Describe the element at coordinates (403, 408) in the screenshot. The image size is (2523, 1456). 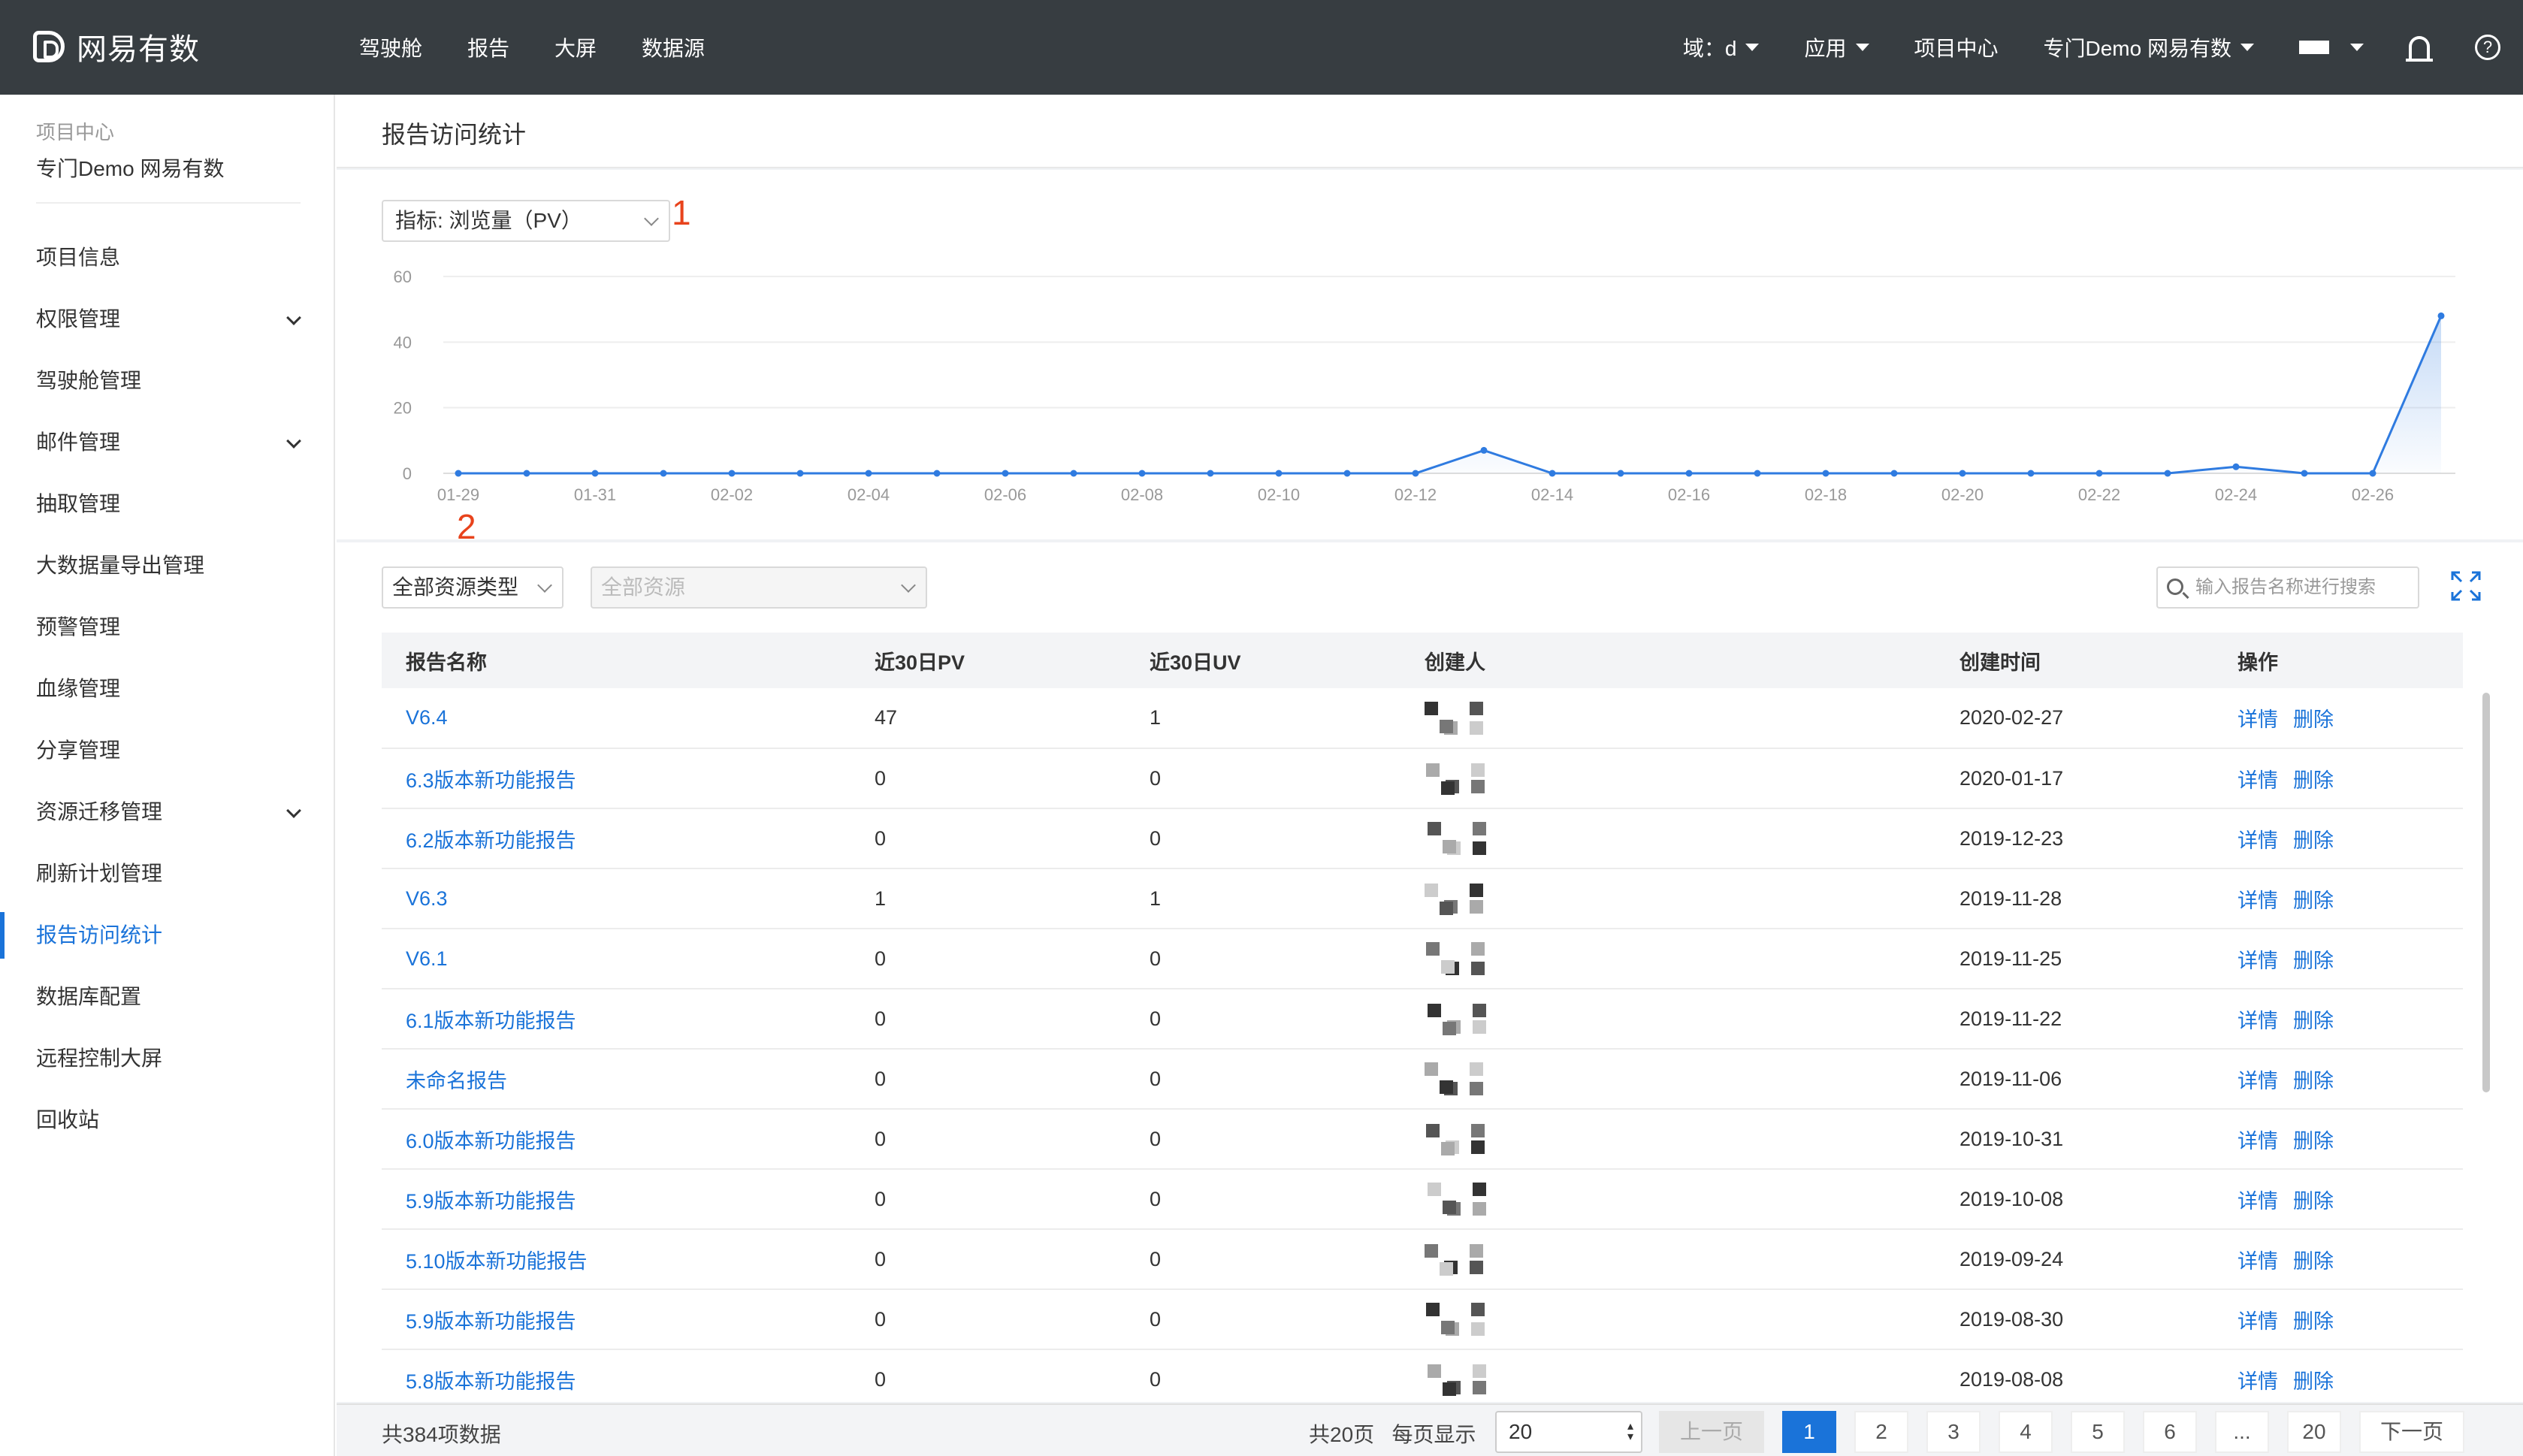
I see `y-tick-label: 20` at that location.